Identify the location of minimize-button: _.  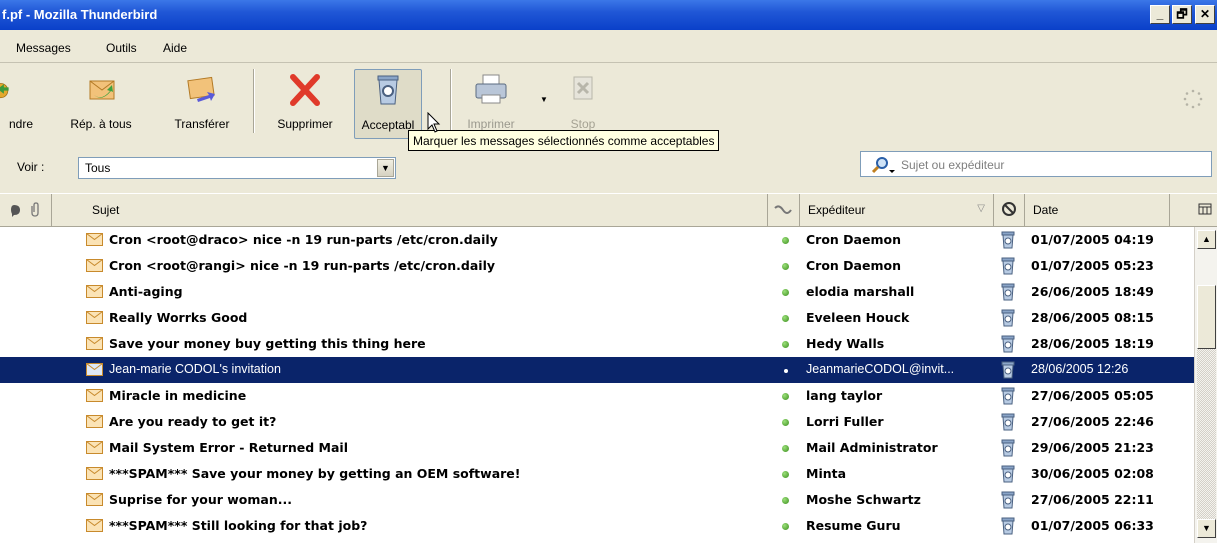
(1160, 14).